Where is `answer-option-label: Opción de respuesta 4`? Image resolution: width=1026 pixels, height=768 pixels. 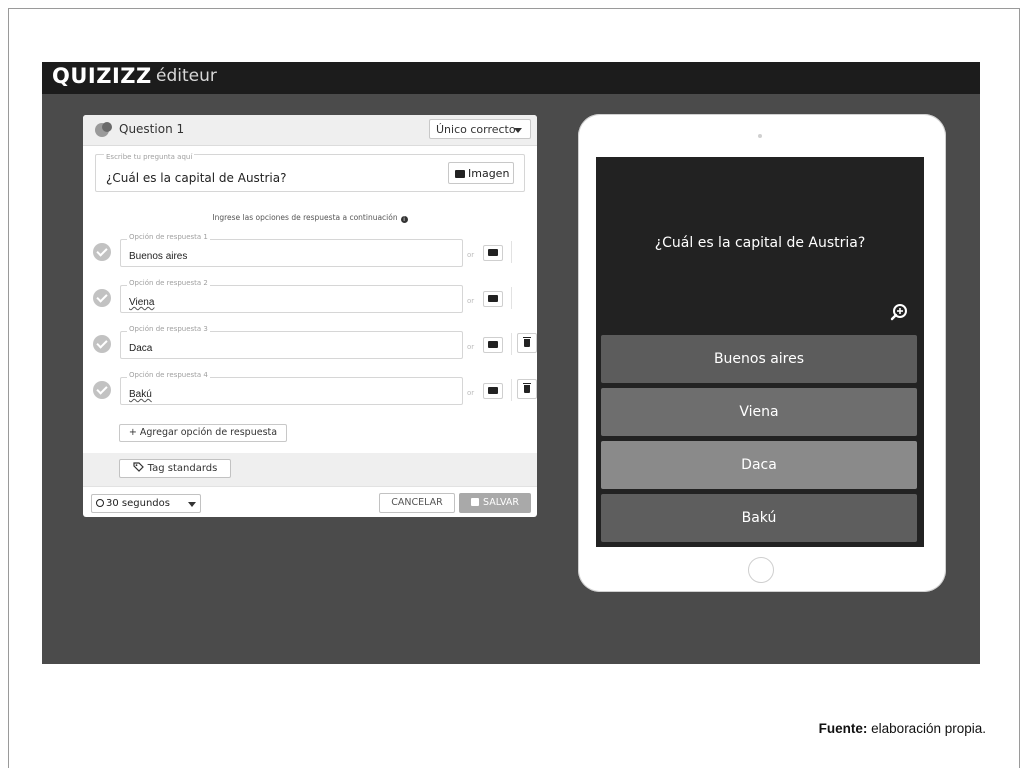 answer-option-label: Opción de respuesta 4 is located at coordinates (168, 375).